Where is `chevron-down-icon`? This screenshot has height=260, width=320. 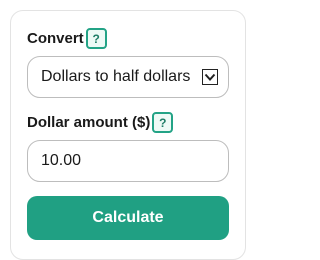 chevron-down-icon is located at coordinates (210, 77).